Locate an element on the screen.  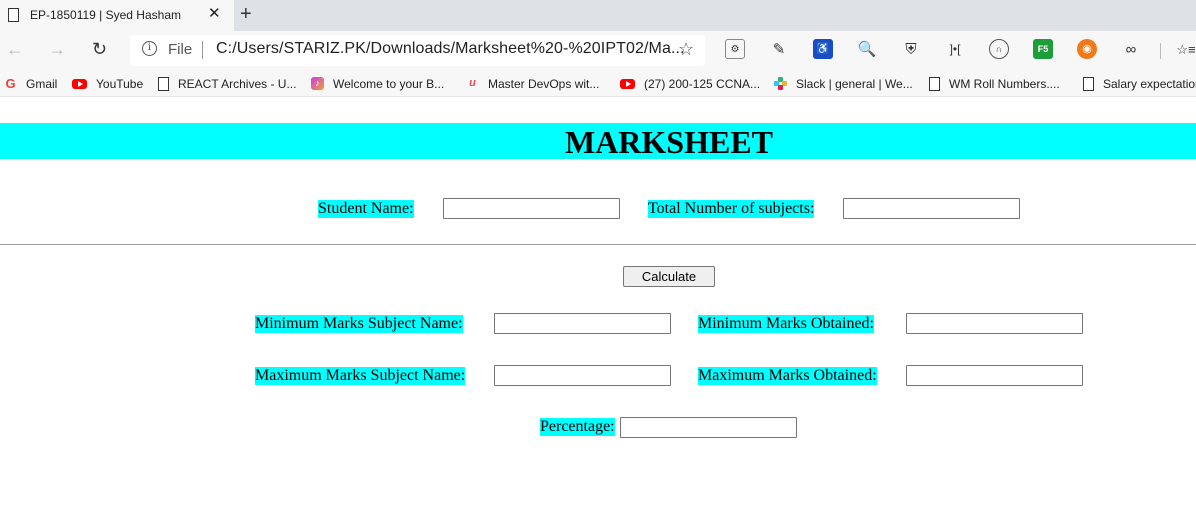
toolbar-divider is located at coordinates (1160, 51).